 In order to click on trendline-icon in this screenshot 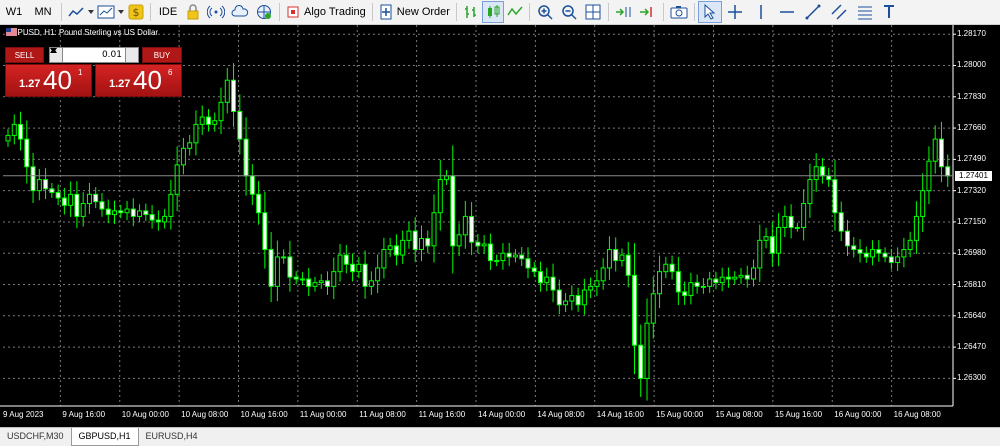, I will do `click(813, 12)`.